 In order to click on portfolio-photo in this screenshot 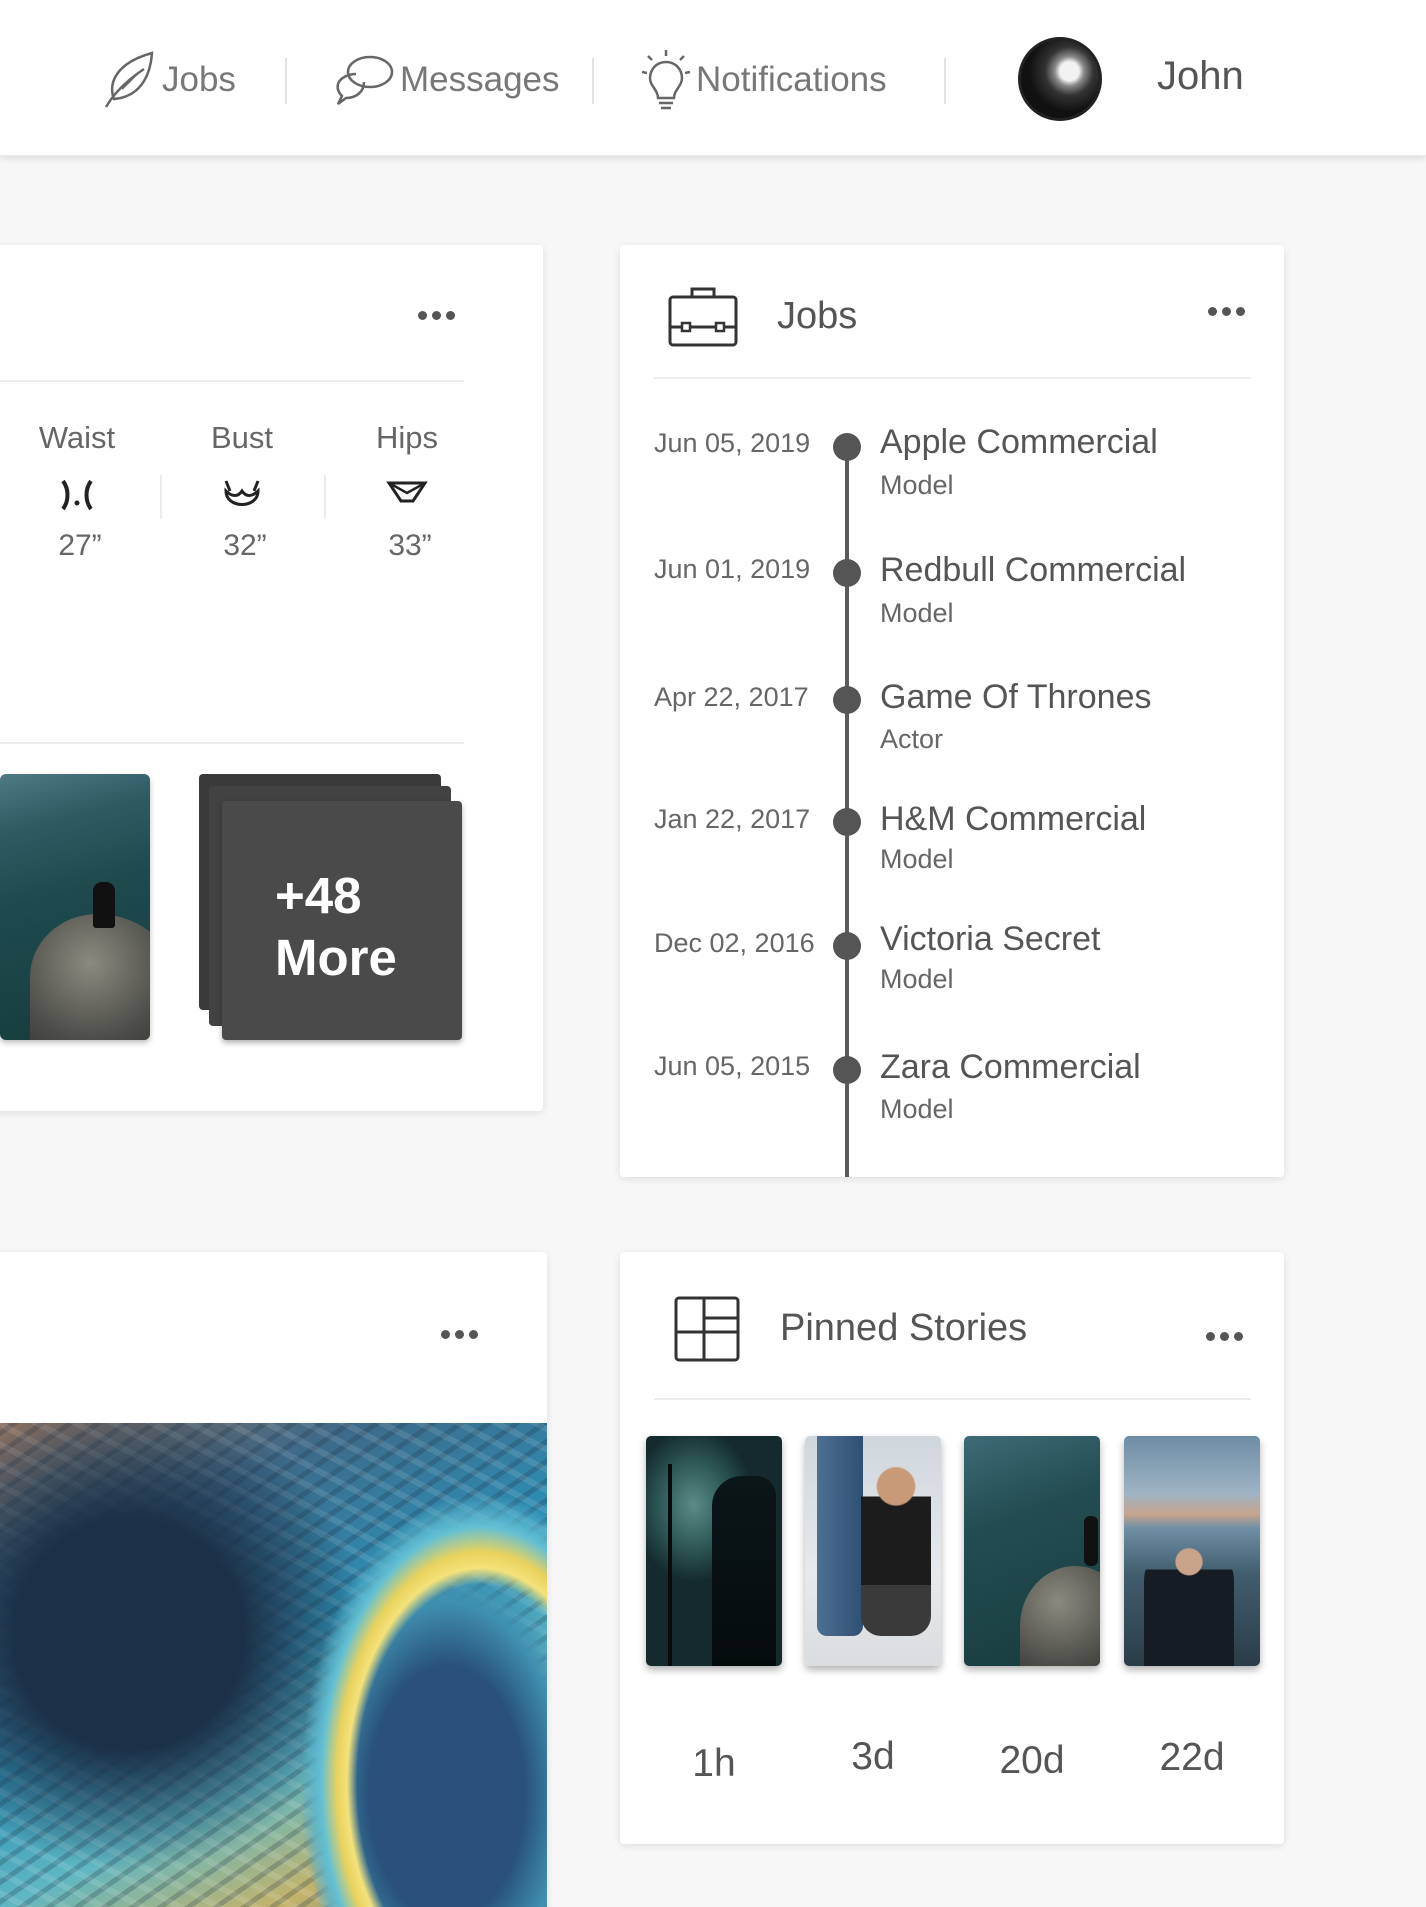, I will do `click(75, 907)`.